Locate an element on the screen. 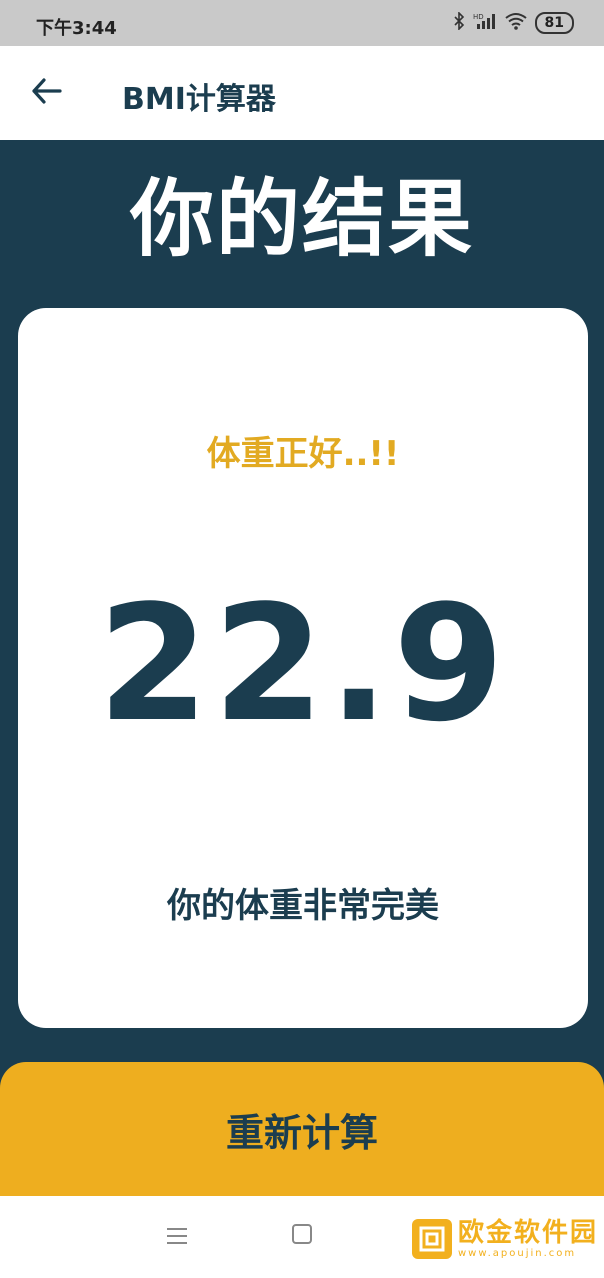 Image resolution: width=604 pixels, height=1278 pixels. watermark-text-wrap: 欧金软件园 www.apoujin.com is located at coordinates (528, 1239).